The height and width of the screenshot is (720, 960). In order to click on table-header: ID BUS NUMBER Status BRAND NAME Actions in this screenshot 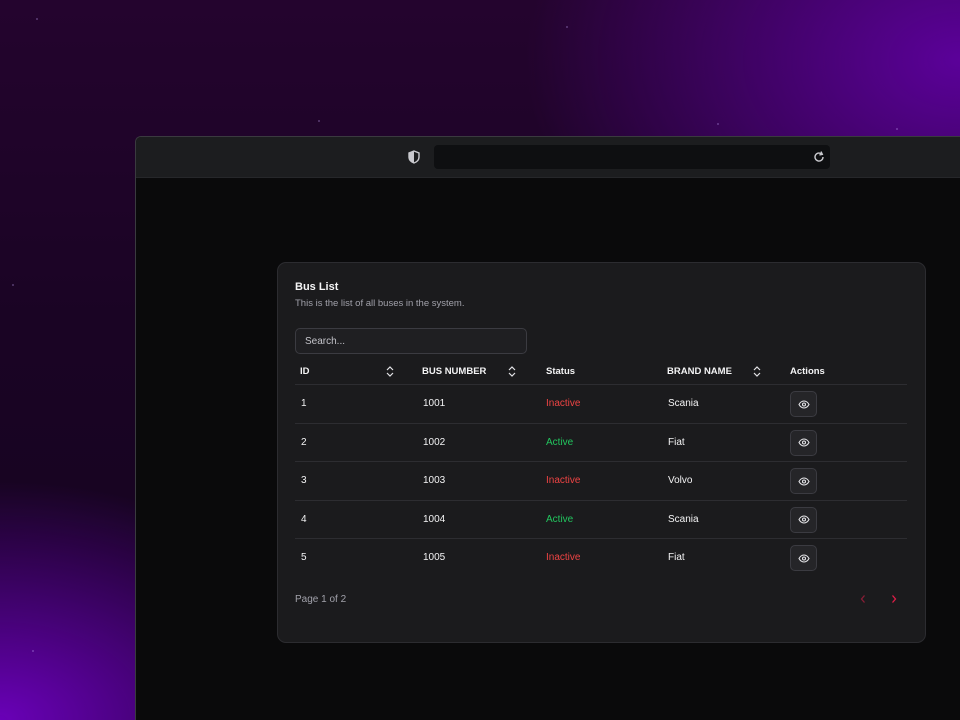, I will do `click(601, 372)`.